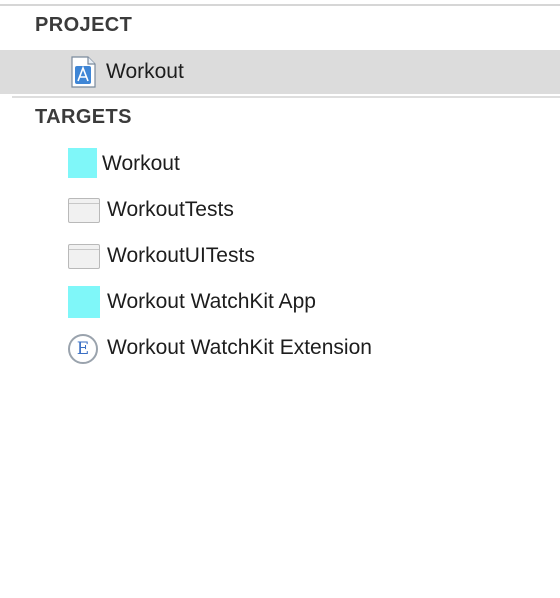 The width and height of the screenshot is (560, 598). What do you see at coordinates (83, 349) in the screenshot?
I see `extension-icon: E` at bounding box center [83, 349].